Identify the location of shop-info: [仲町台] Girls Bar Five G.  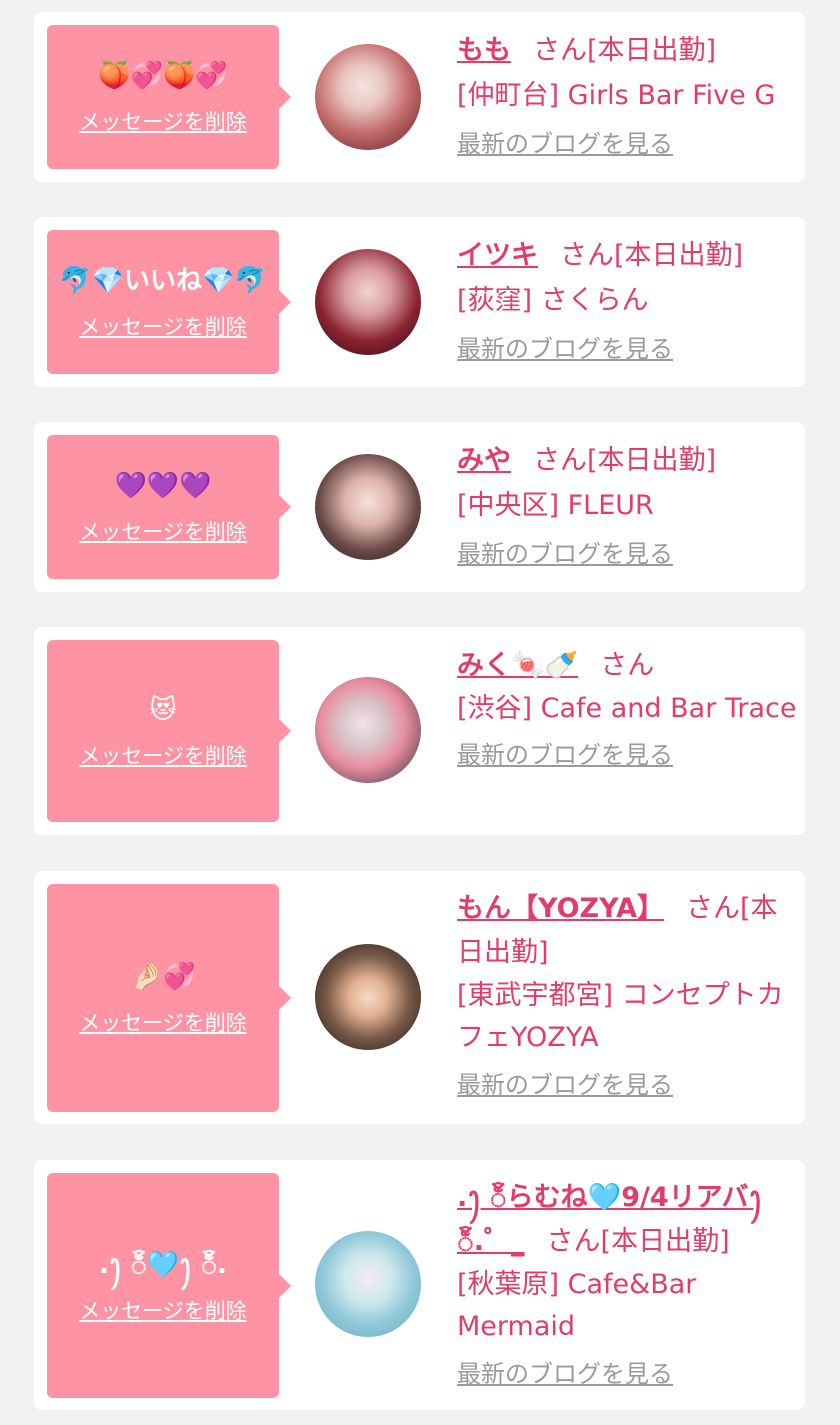
(616, 95).